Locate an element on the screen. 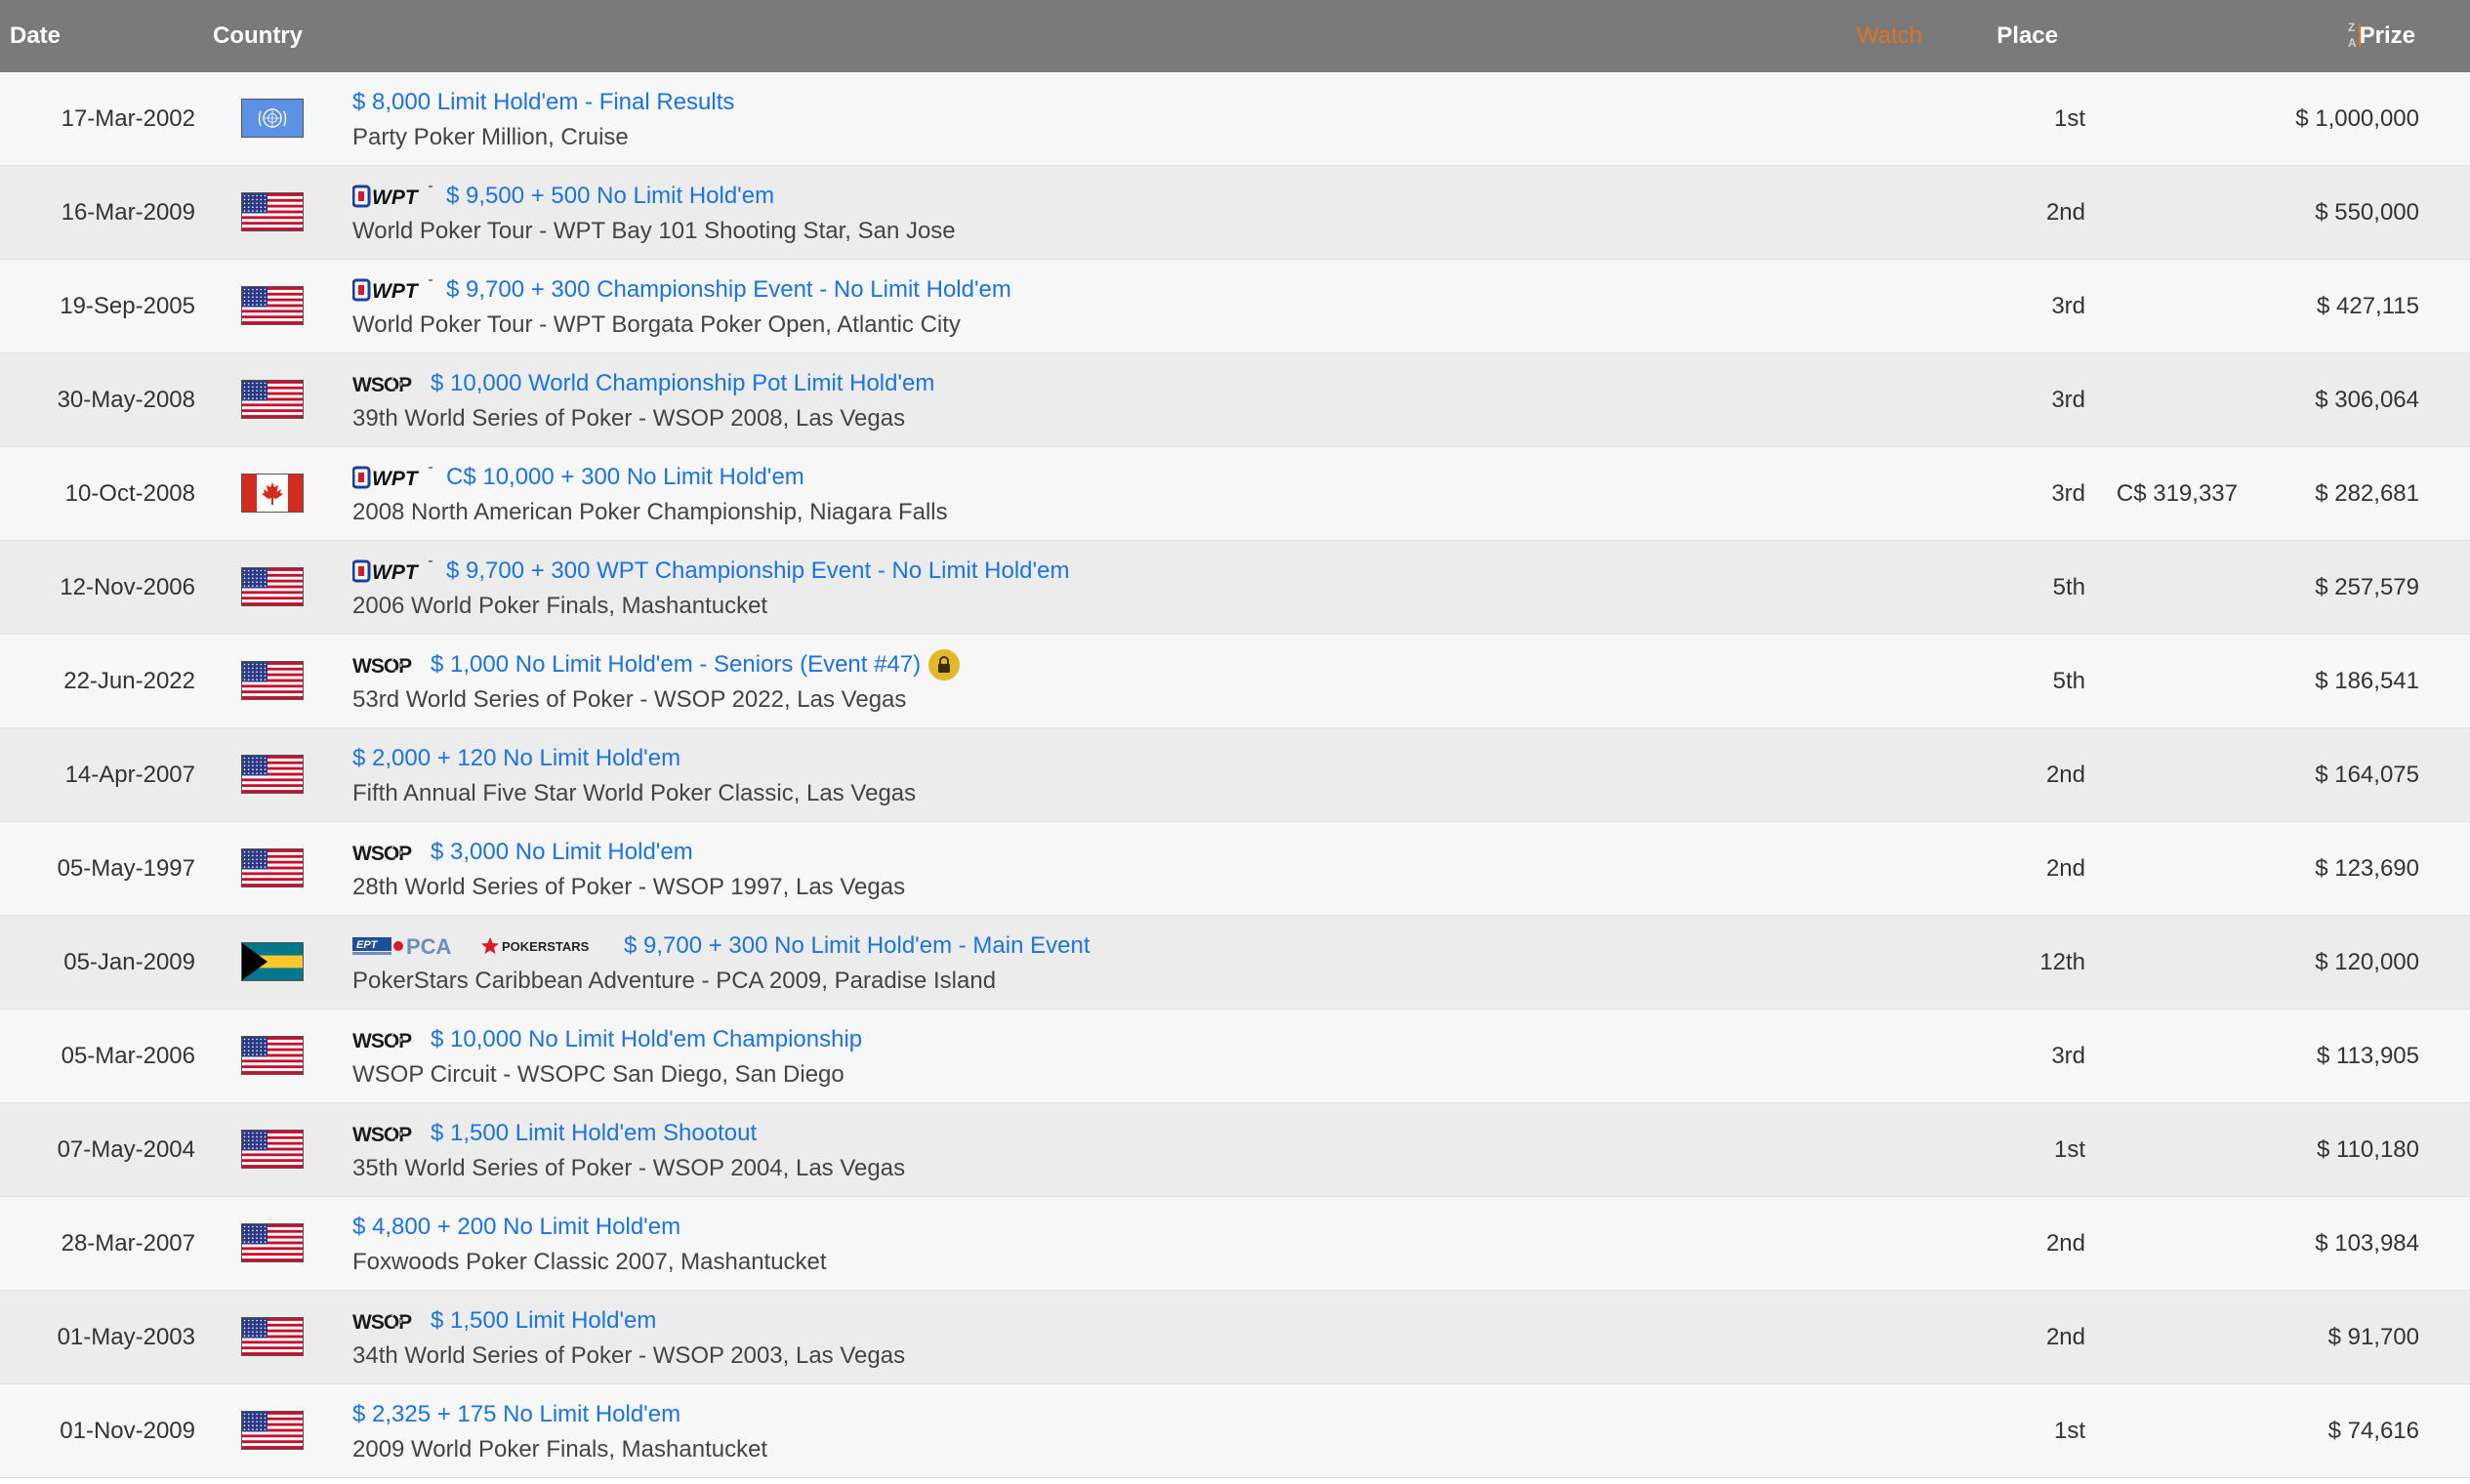 This screenshot has height=1484, width=2470. event-subtitle: 2009 World Poker Finals, Mashantucket is located at coordinates (560, 1450).